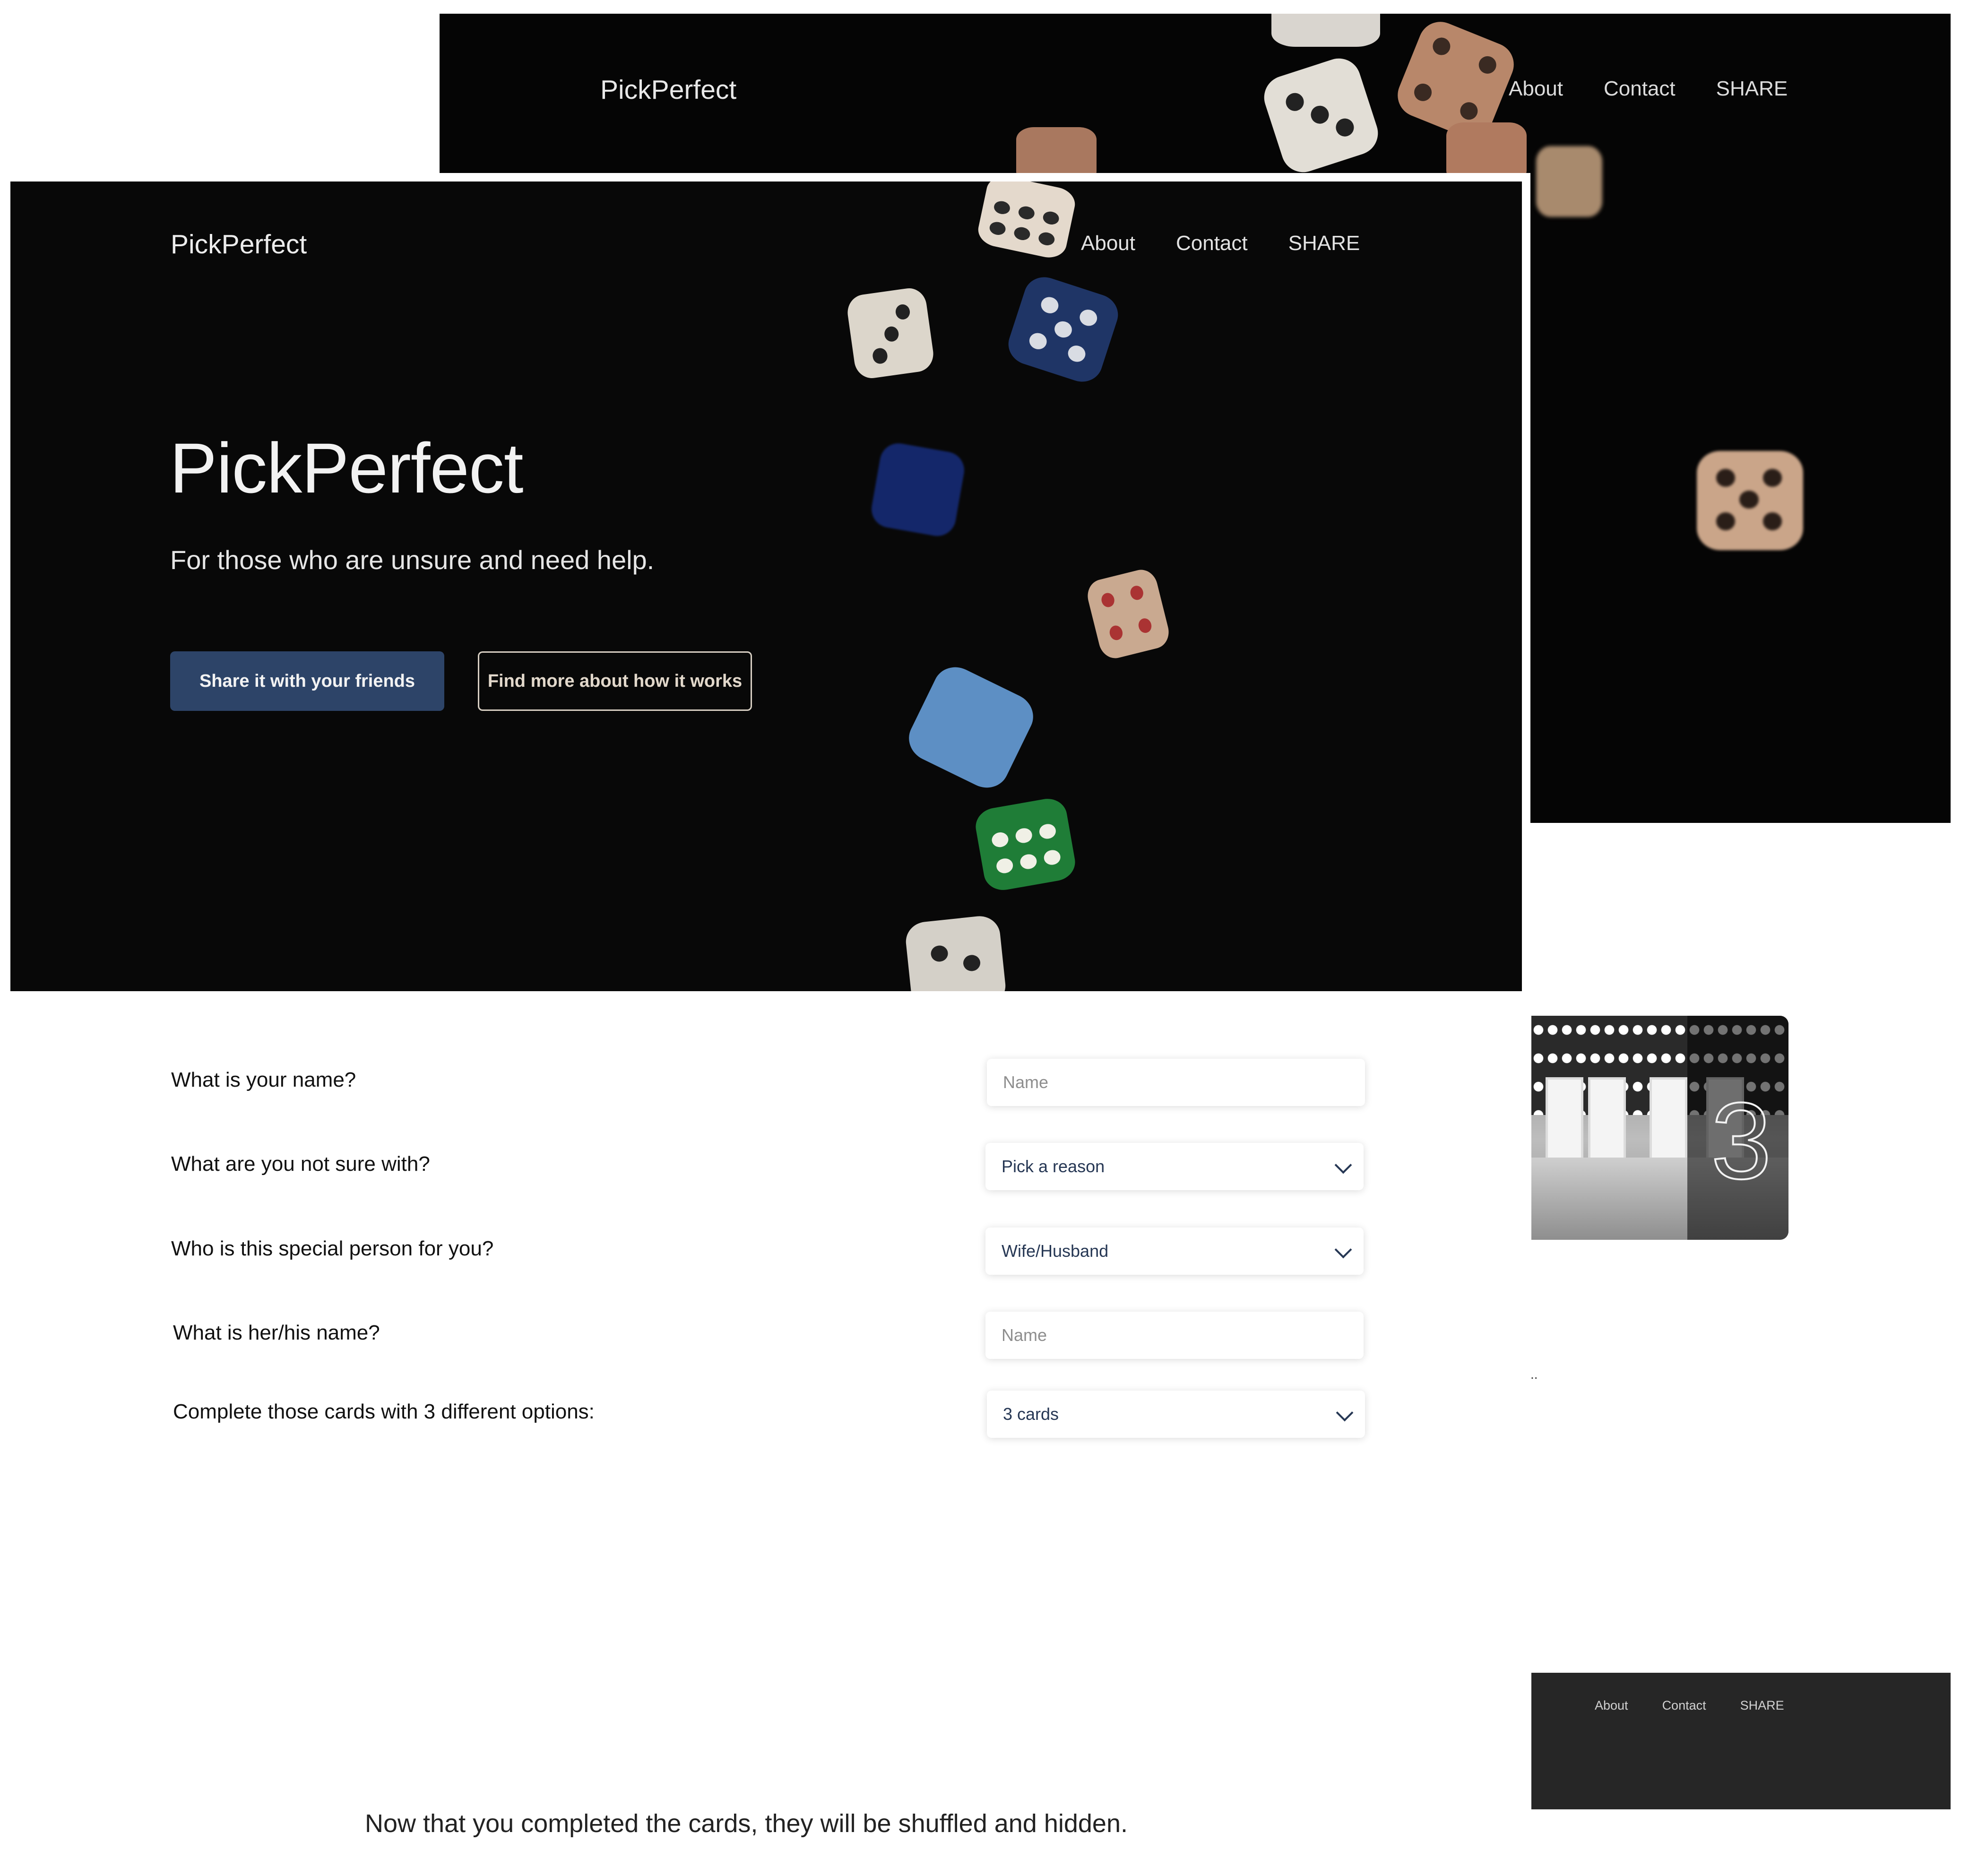 The image size is (1961, 1876). What do you see at coordinates (263, 1079) in the screenshot?
I see `question-label-name: What is your name?` at bounding box center [263, 1079].